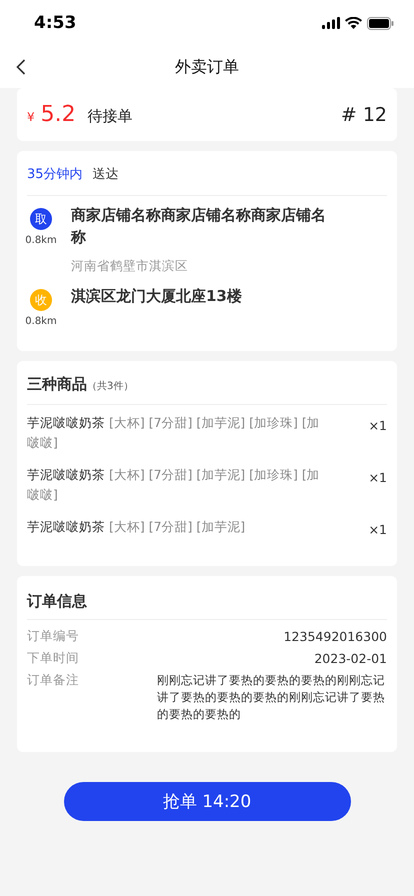 This screenshot has width=414, height=896. I want to click on currency-symbol: ¥, so click(31, 117).